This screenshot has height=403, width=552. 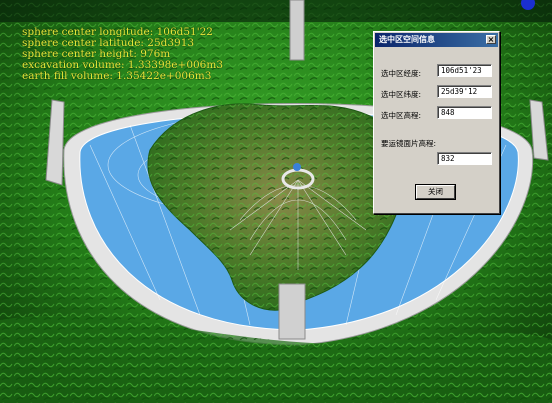 What do you see at coordinates (297, 30) in the screenshot?
I see `tower-top` at bounding box center [297, 30].